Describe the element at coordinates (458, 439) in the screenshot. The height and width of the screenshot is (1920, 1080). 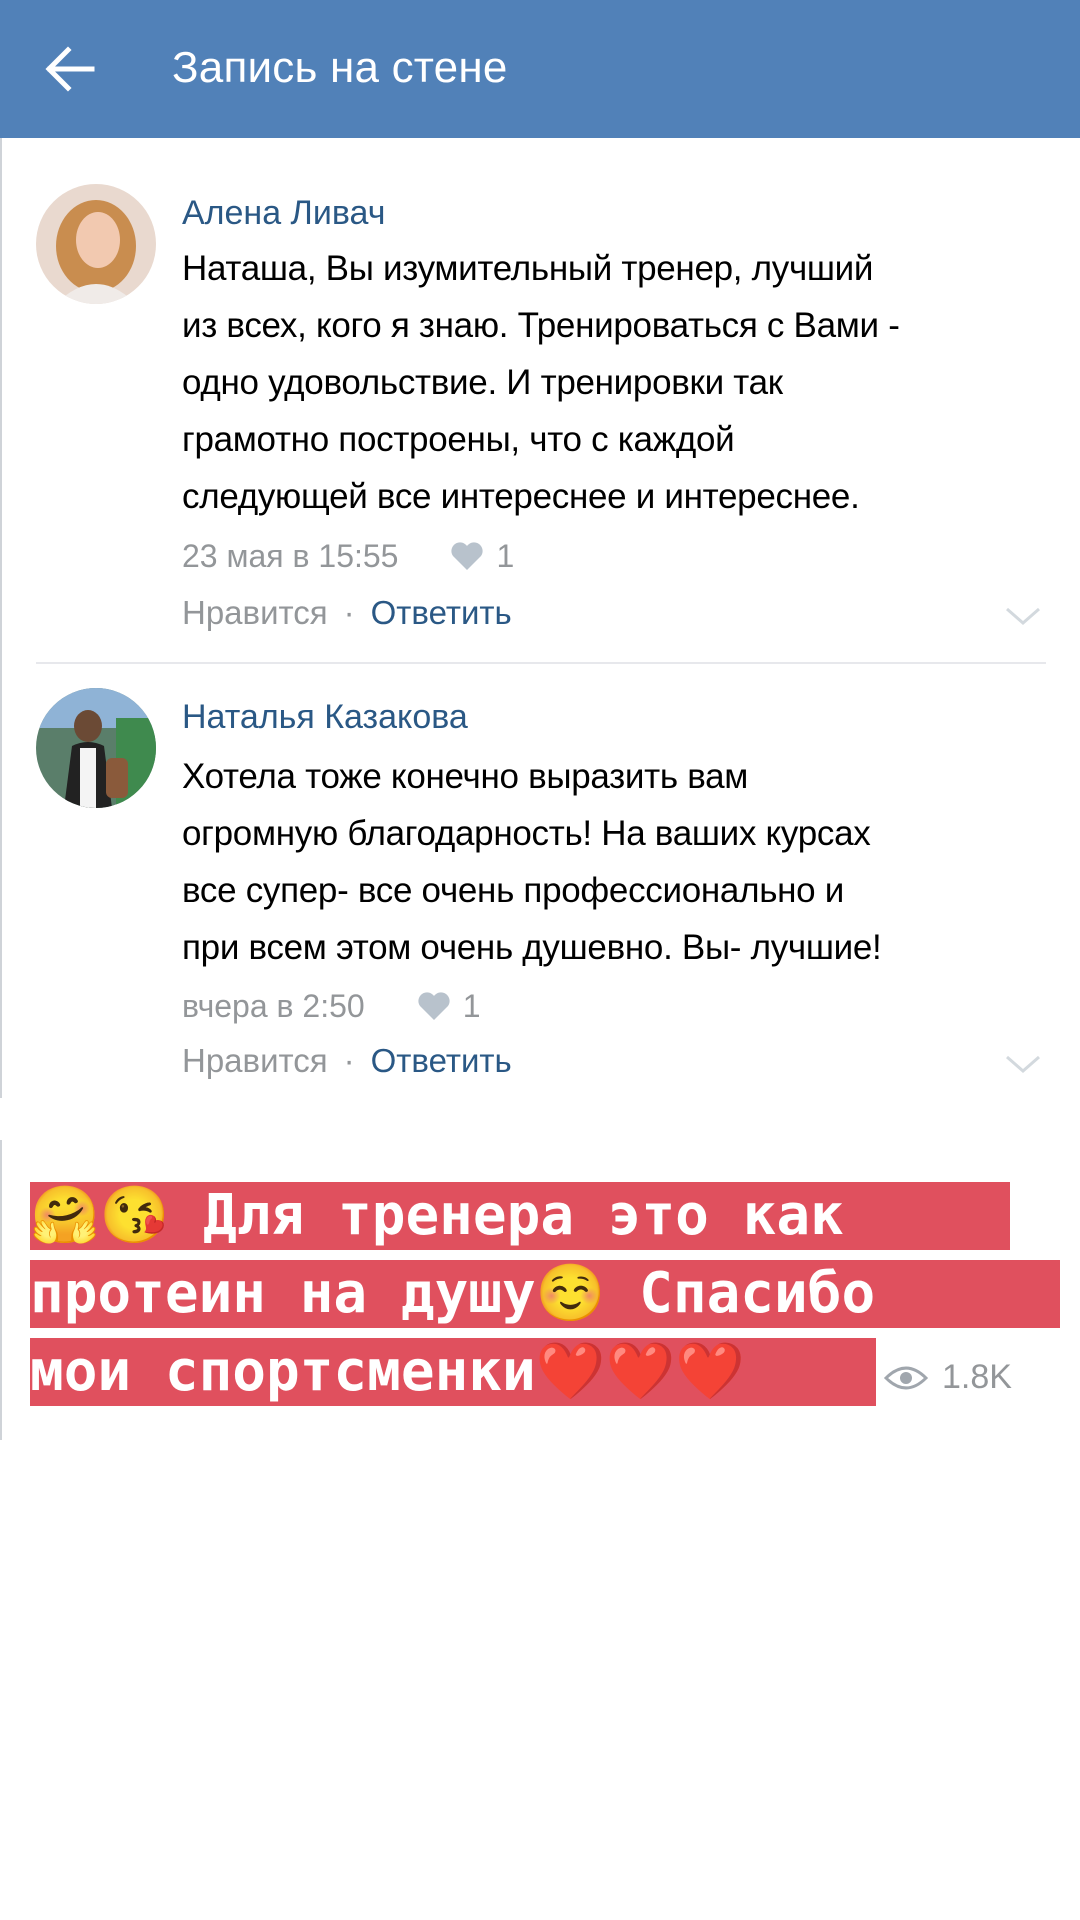
I see `comment-line: грамотно построены, что с каждой` at that location.